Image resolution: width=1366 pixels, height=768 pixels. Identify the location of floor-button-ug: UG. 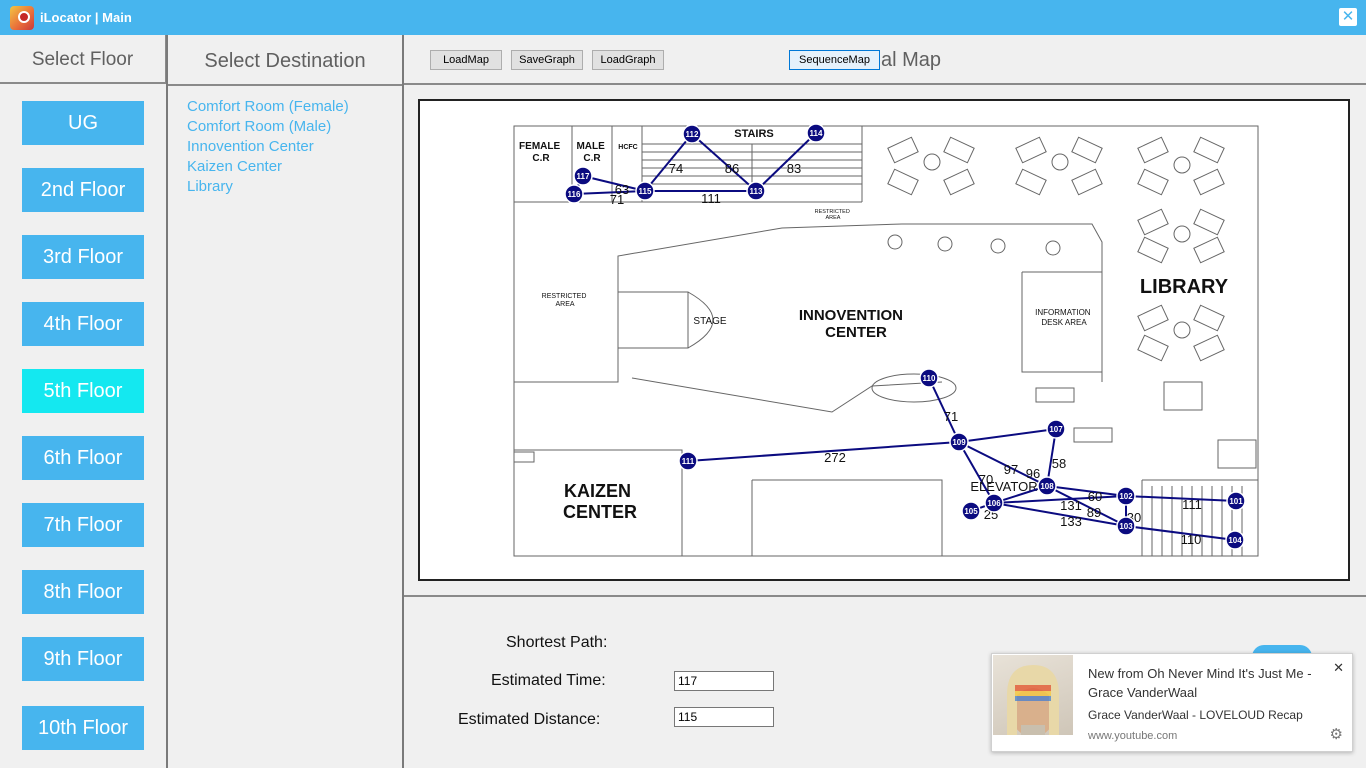
(83, 123).